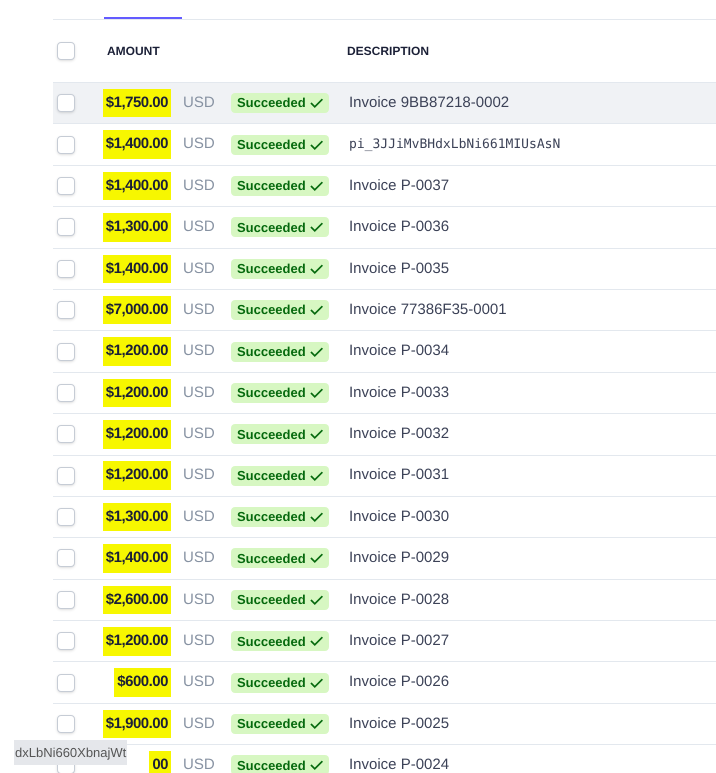 The height and width of the screenshot is (773, 716). What do you see at coordinates (71, 752) in the screenshot?
I see `tooltip: dxLbNi660XbnajWt` at bounding box center [71, 752].